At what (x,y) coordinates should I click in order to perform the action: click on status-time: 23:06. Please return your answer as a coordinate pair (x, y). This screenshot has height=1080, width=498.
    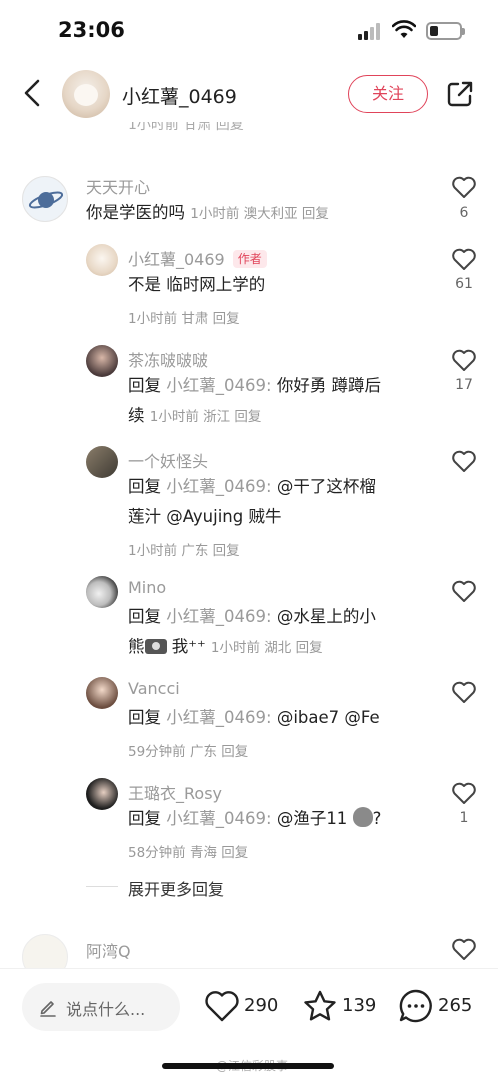
    Looking at the image, I should click on (91, 30).